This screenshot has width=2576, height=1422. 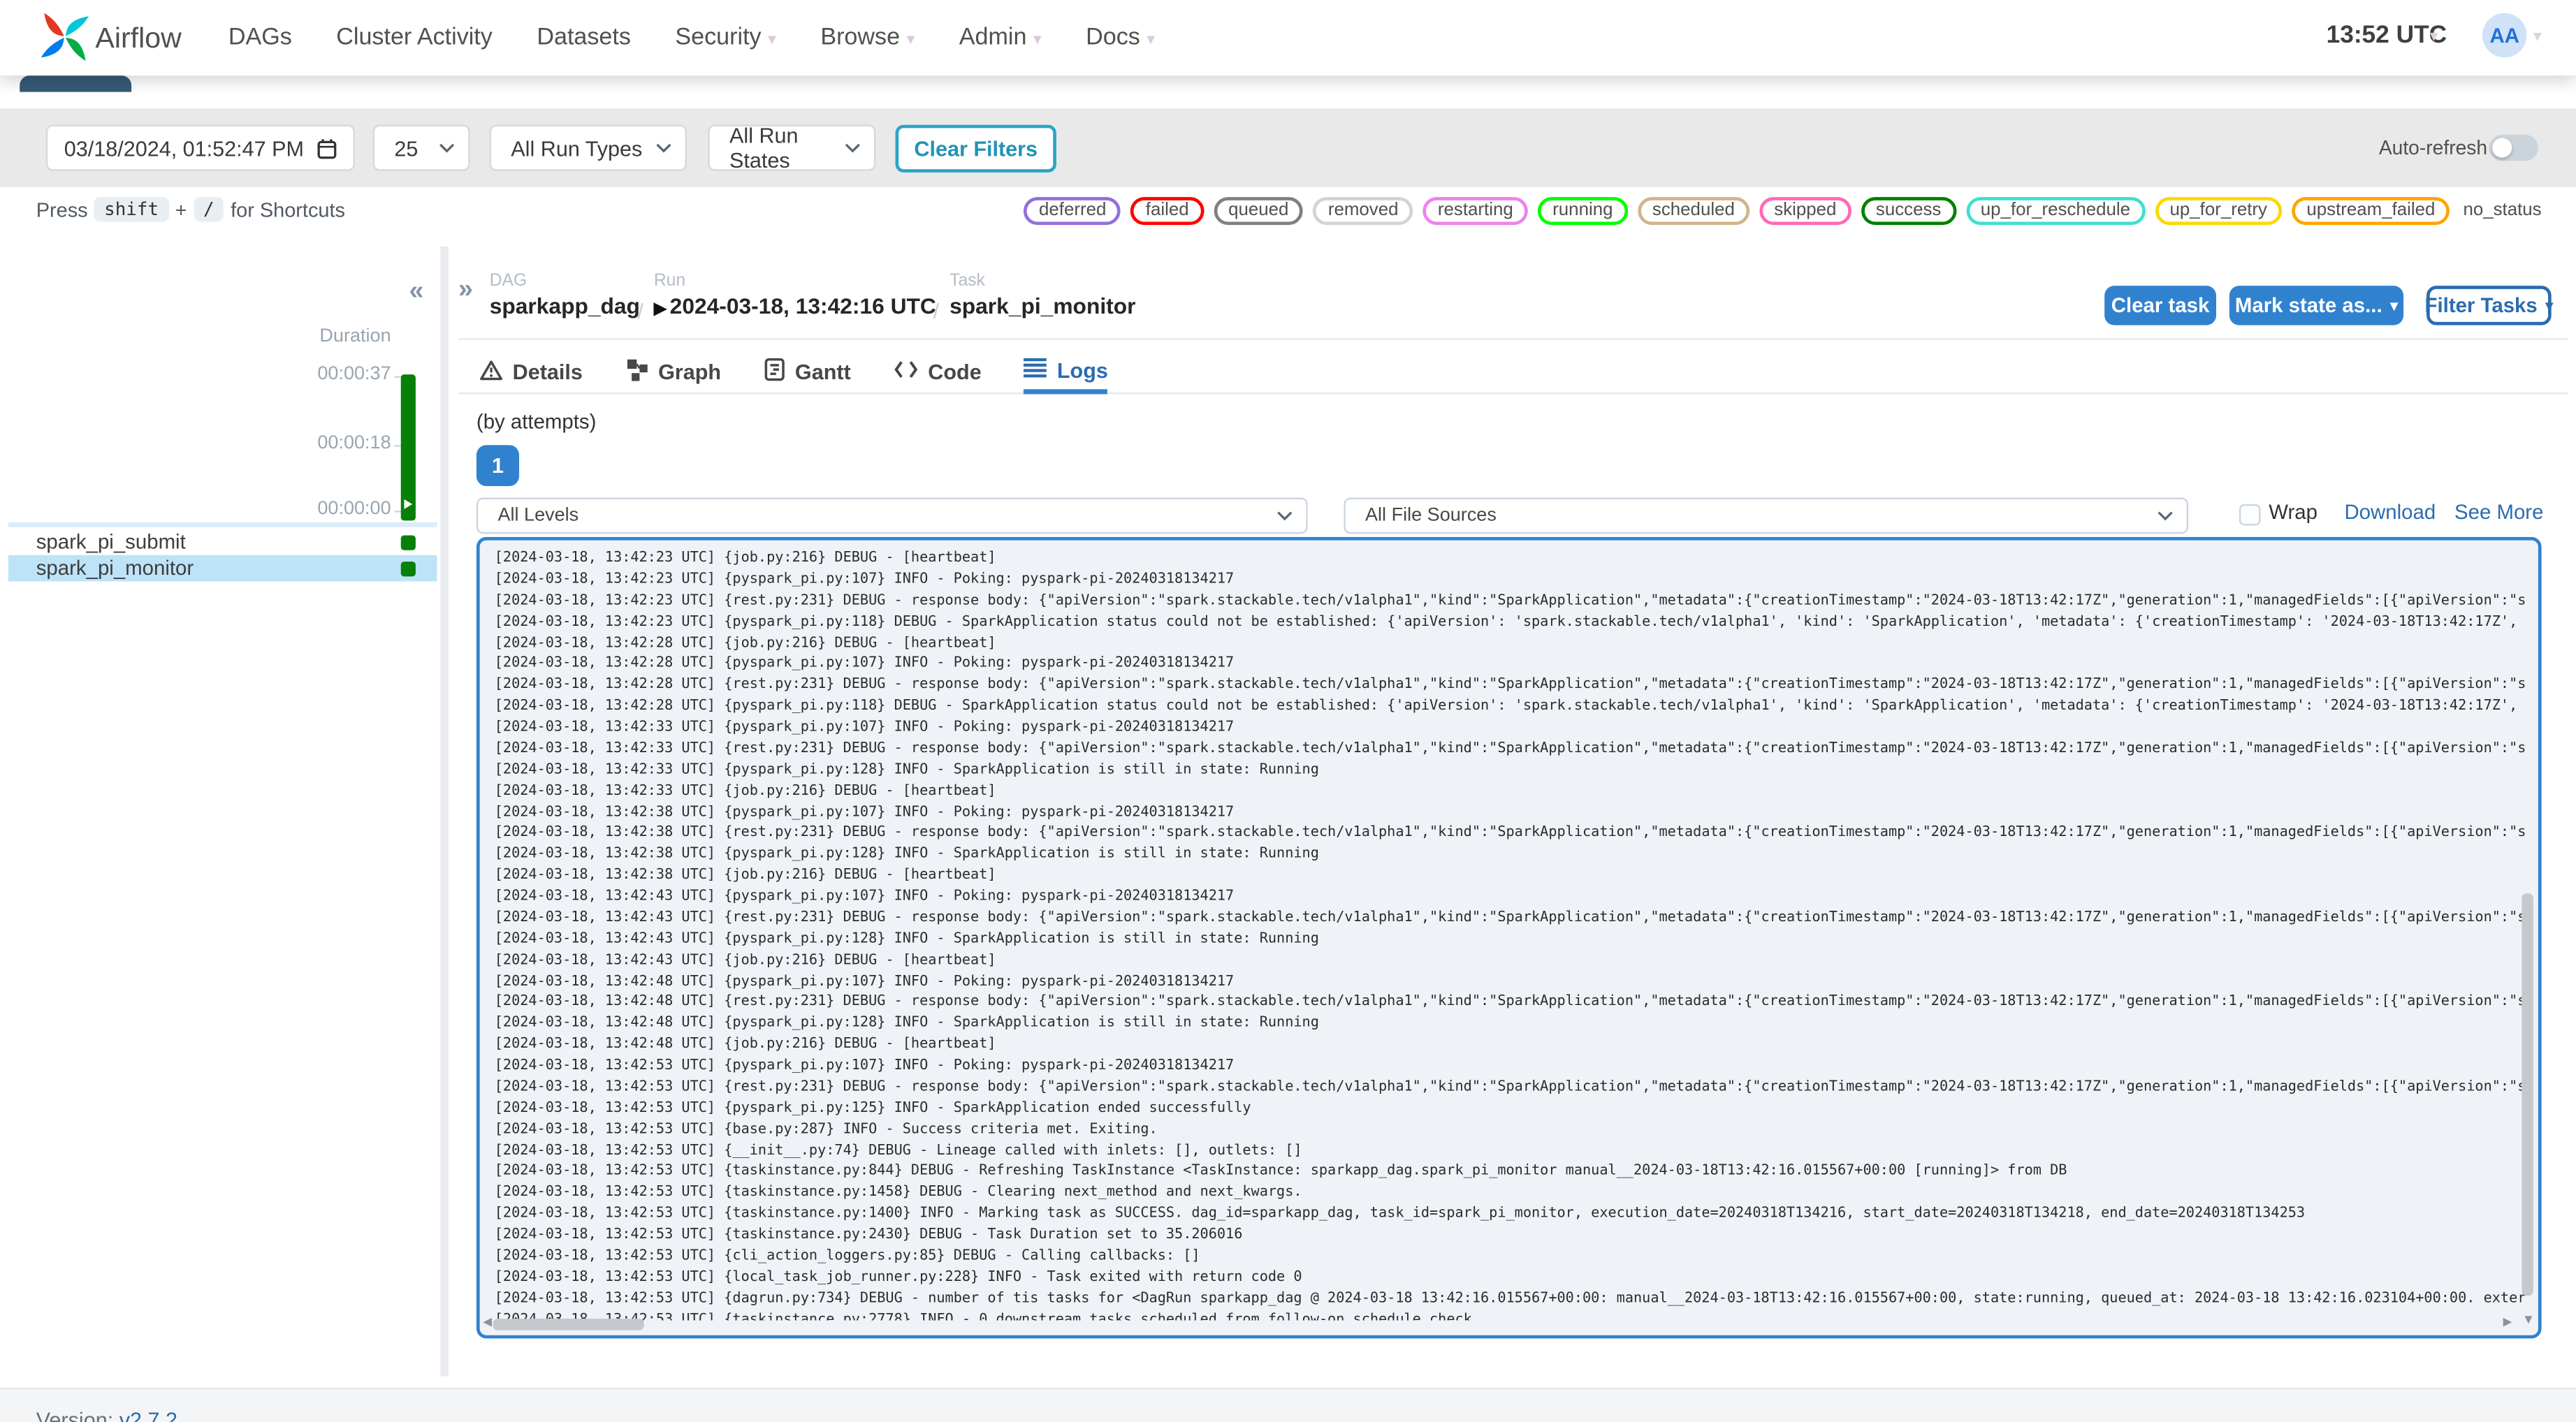 What do you see at coordinates (260, 37) in the screenshot?
I see `nav-item-dags: DAGs` at bounding box center [260, 37].